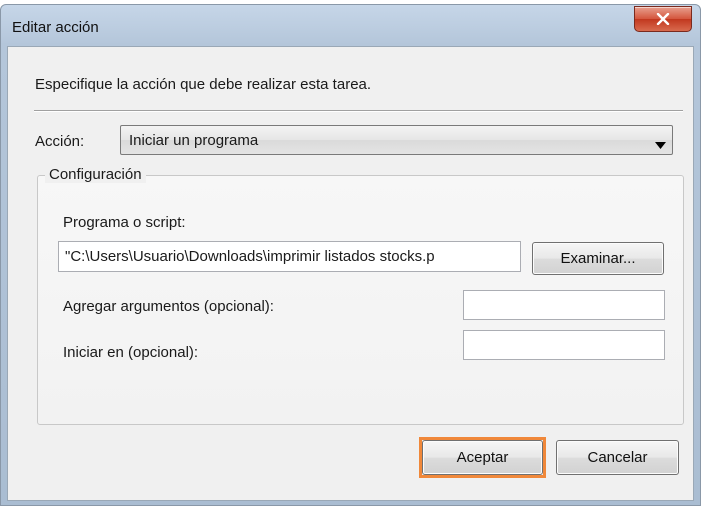  I want to click on start-in-input, so click(564, 345).